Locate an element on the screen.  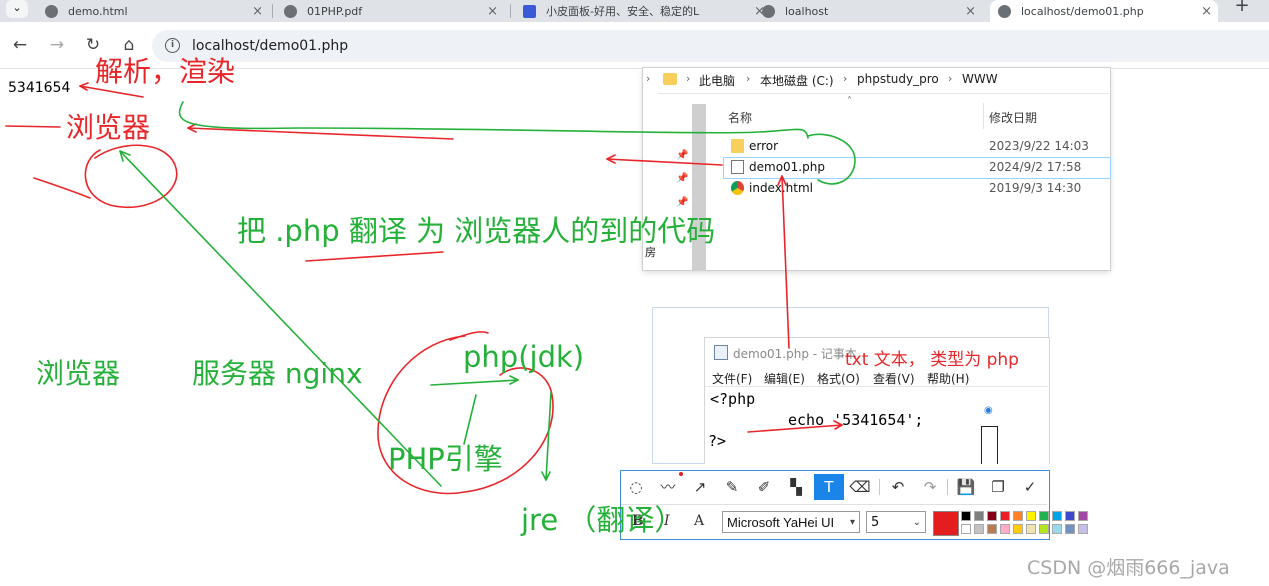
notepad-title: demo01.php - 记事本 is located at coordinates (795, 354).